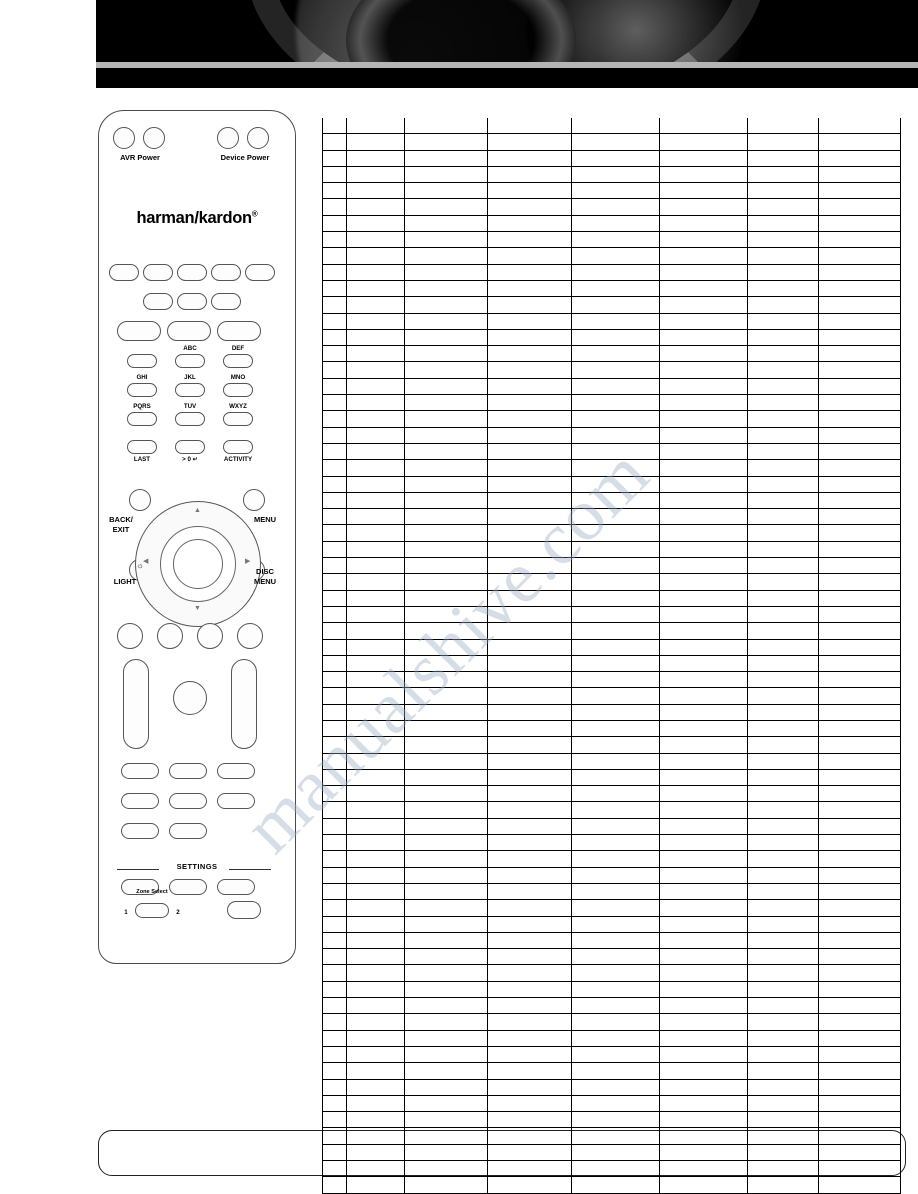 The height and width of the screenshot is (1194, 918). I want to click on remote-dpad-ok-button, so click(198, 564).